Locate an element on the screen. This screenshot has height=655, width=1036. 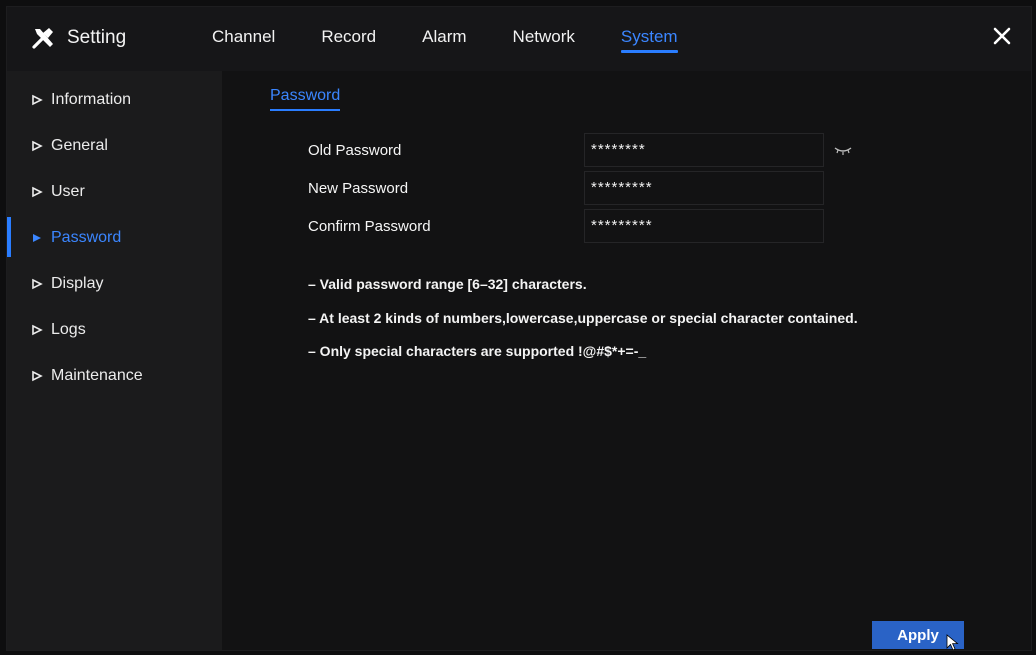
sidebar-item-label: General is located at coordinates (79, 145).